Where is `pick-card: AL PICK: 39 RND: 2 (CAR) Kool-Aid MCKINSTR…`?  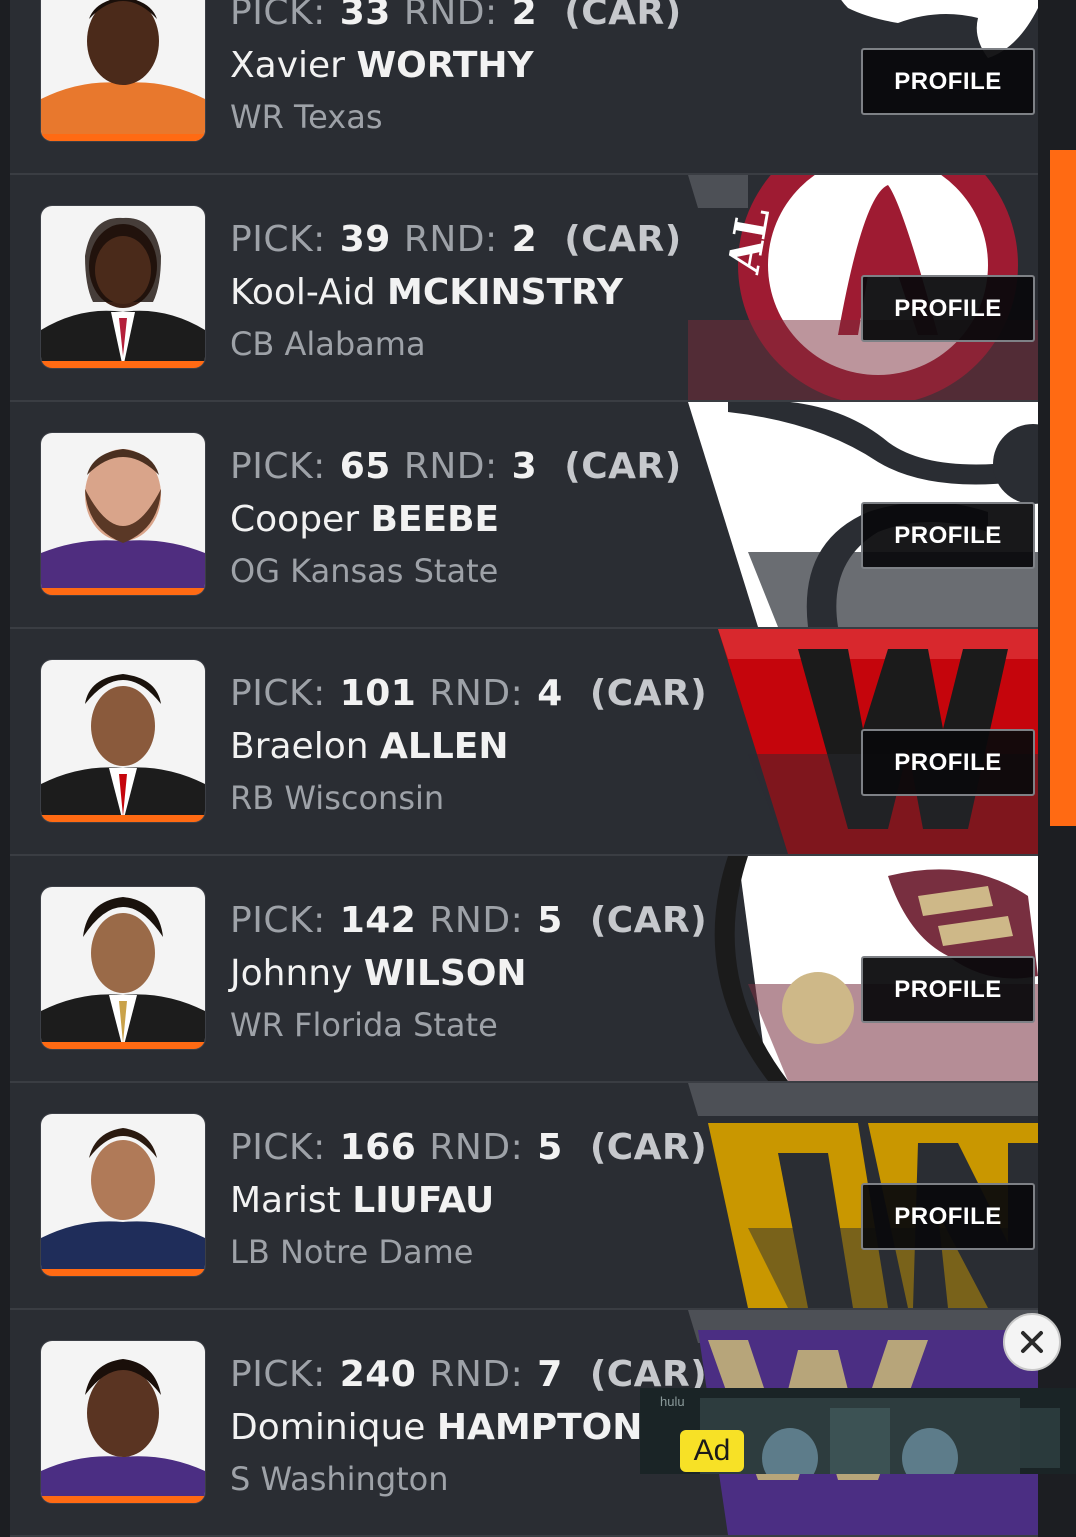
pick-card: AL PICK: 39 RND: 2 (CAR) Kool-Aid MCKINSTR… is located at coordinates (524, 288).